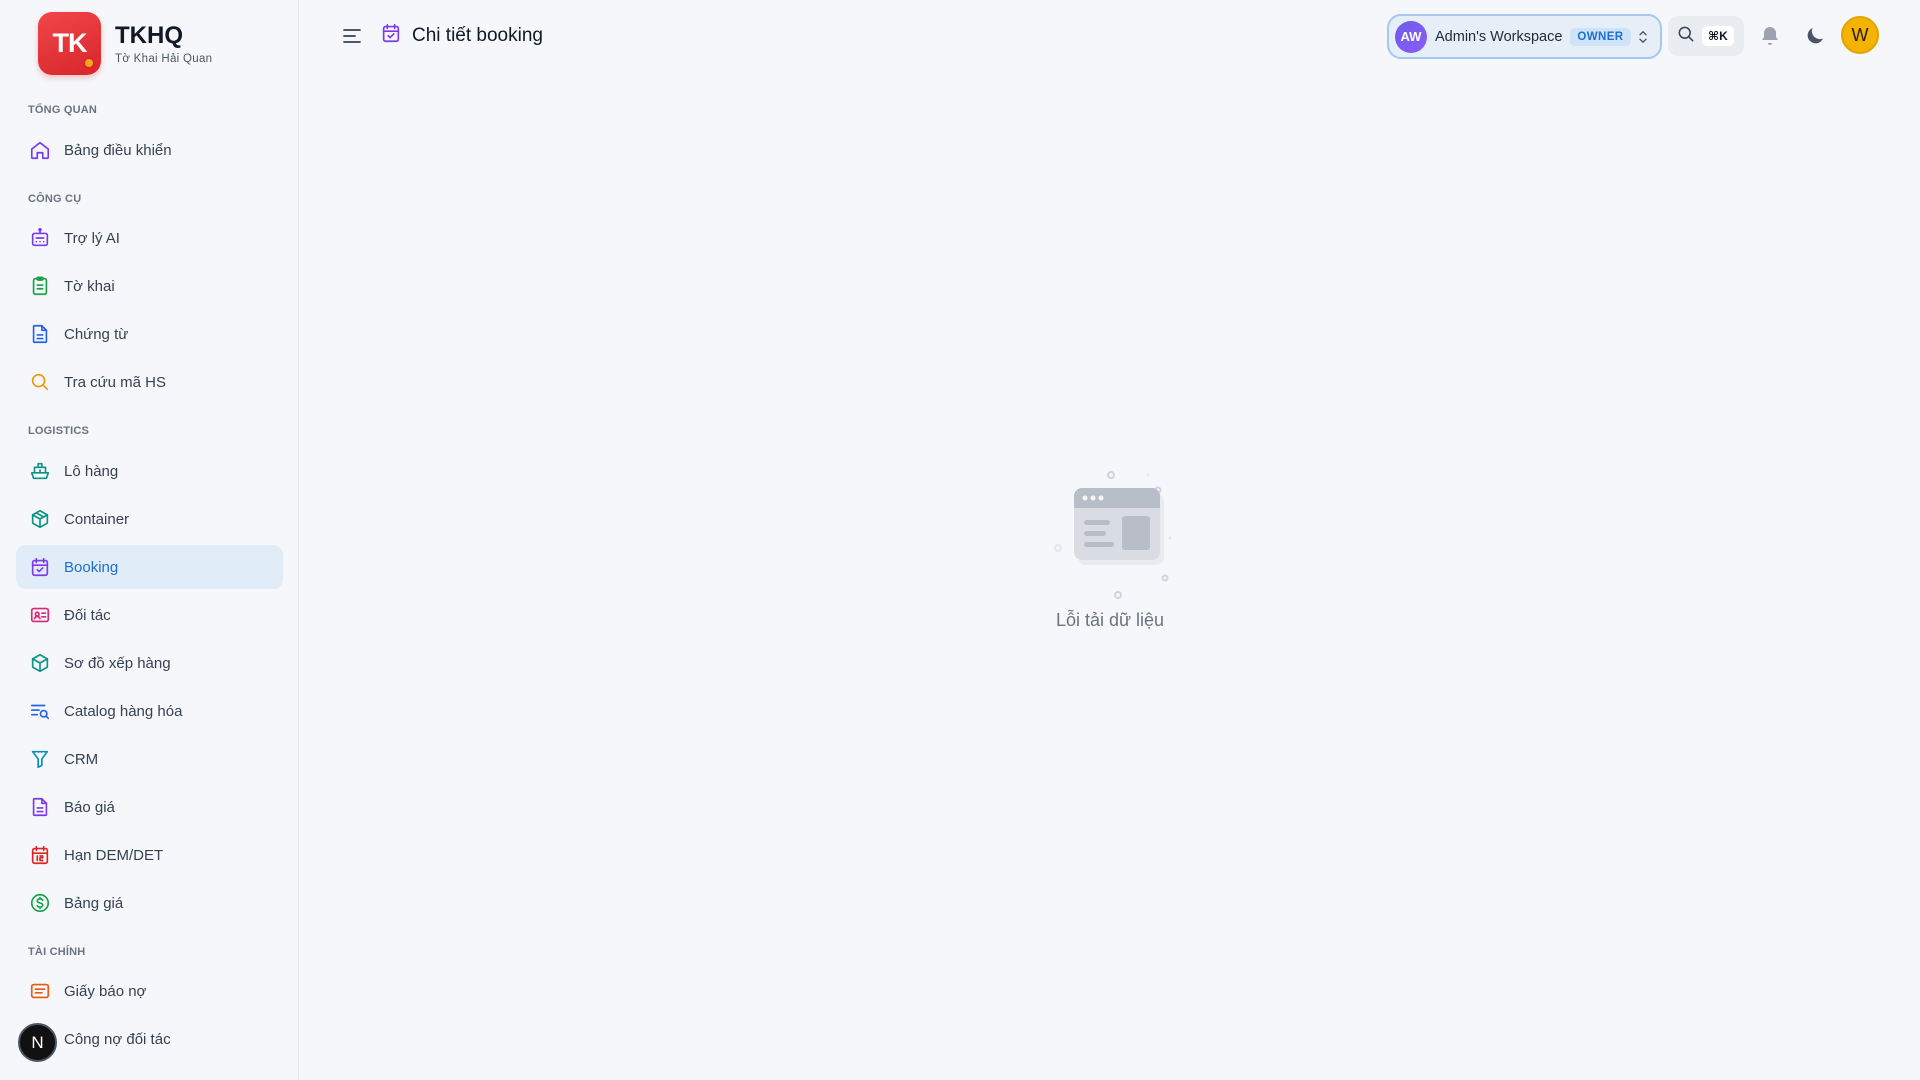 The width and height of the screenshot is (1920, 1080). What do you see at coordinates (115, 382) in the screenshot?
I see `sidebar-item-label: Tra cứu mã HS` at bounding box center [115, 382].